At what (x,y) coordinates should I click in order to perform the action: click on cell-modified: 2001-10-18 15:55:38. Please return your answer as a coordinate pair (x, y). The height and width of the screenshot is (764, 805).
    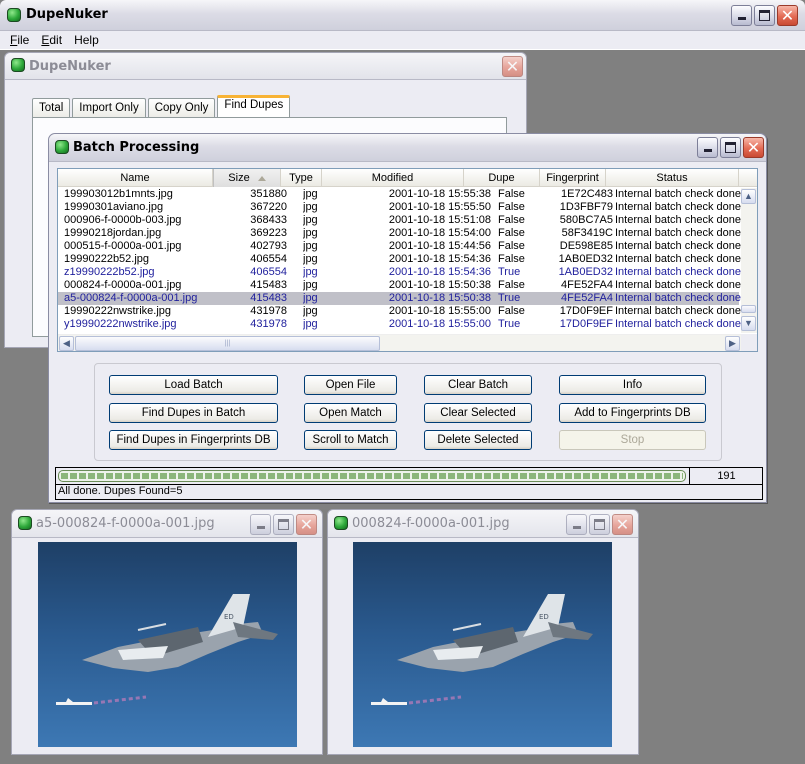
    Looking at the image, I should click on (439, 194).